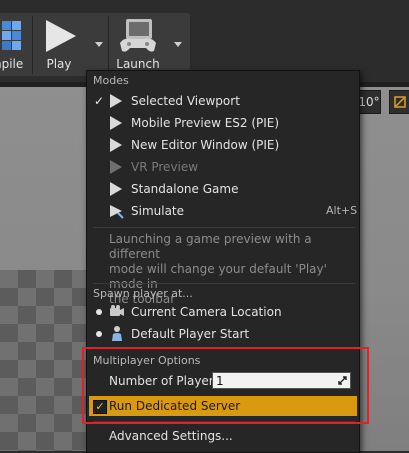  I want to click on mode-item-simulate: Simulate Alt+S, so click(223, 211).